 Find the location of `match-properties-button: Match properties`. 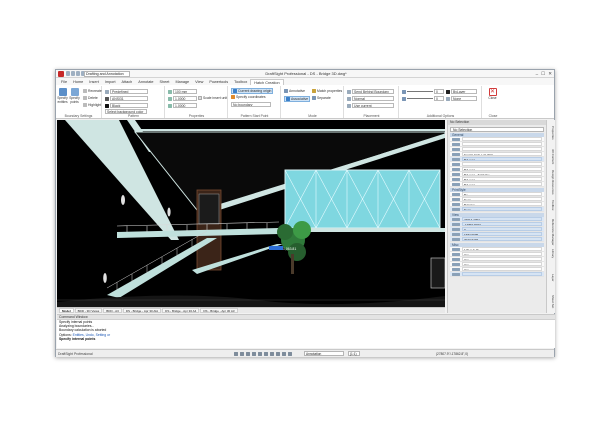

match-properties-button: Match properties is located at coordinates (327, 91).